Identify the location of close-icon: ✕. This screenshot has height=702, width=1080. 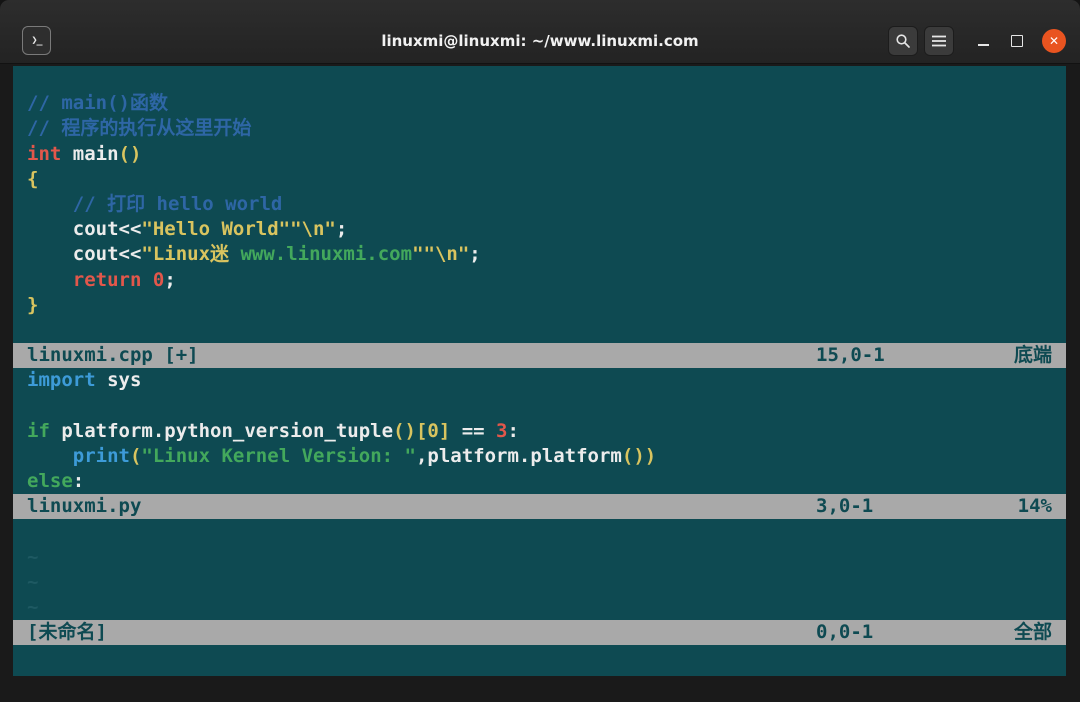
(1054, 40).